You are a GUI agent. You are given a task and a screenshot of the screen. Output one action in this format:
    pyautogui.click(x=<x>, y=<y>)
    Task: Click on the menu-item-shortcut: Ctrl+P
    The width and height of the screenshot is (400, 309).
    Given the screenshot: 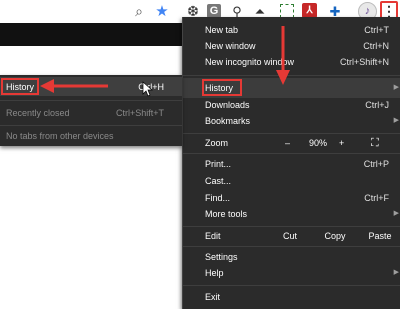 What is the action you would take?
    pyautogui.click(x=376, y=164)
    